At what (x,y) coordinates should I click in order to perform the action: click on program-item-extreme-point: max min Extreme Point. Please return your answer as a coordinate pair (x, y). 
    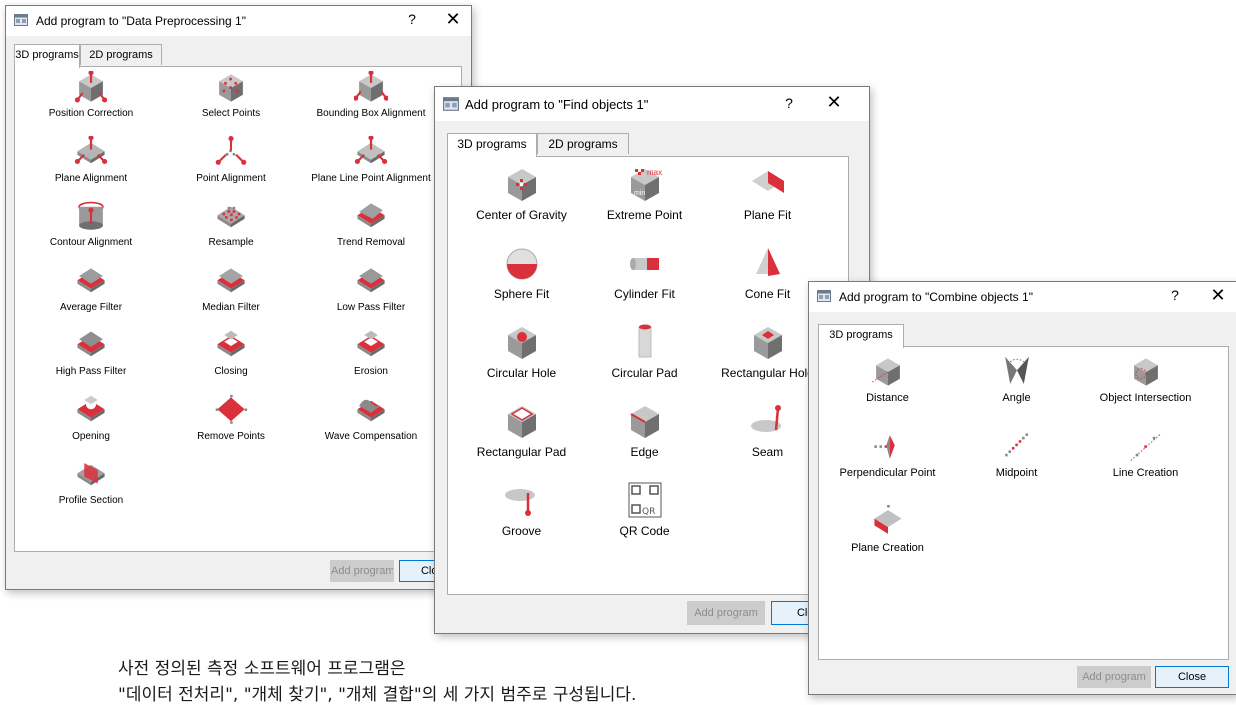
    Looking at the image, I should click on (644, 193).